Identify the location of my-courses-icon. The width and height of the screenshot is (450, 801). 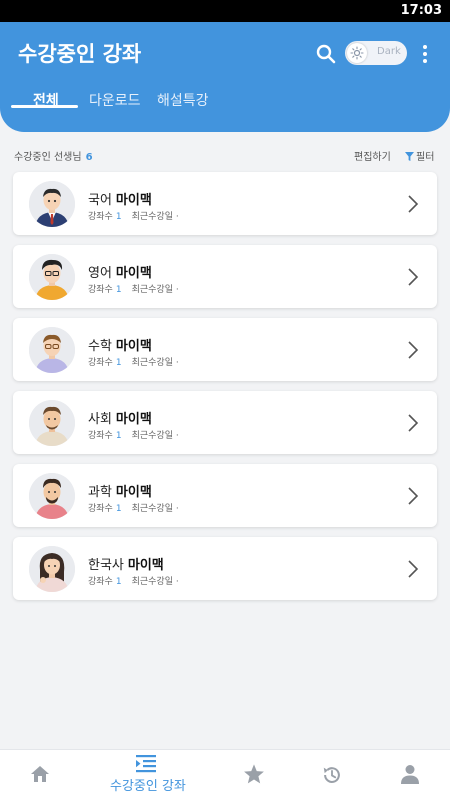
(146, 764).